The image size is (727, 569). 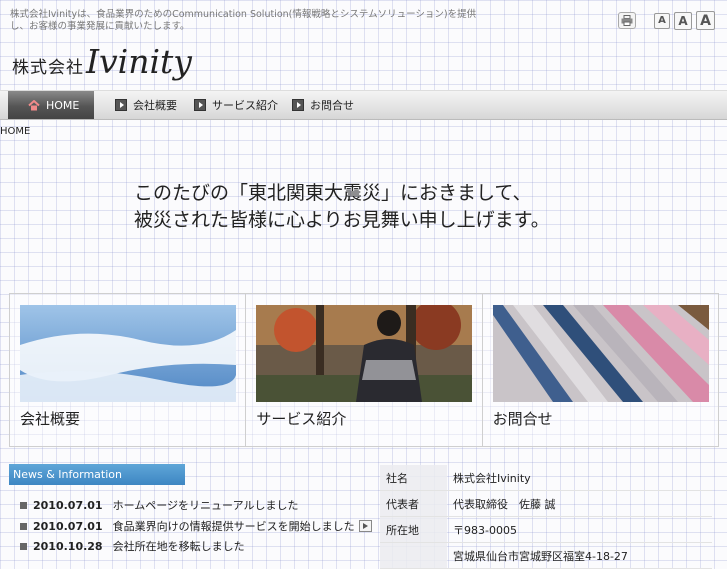 I want to click on news-text: 会社所在地を移転しました, so click(x=178, y=546).